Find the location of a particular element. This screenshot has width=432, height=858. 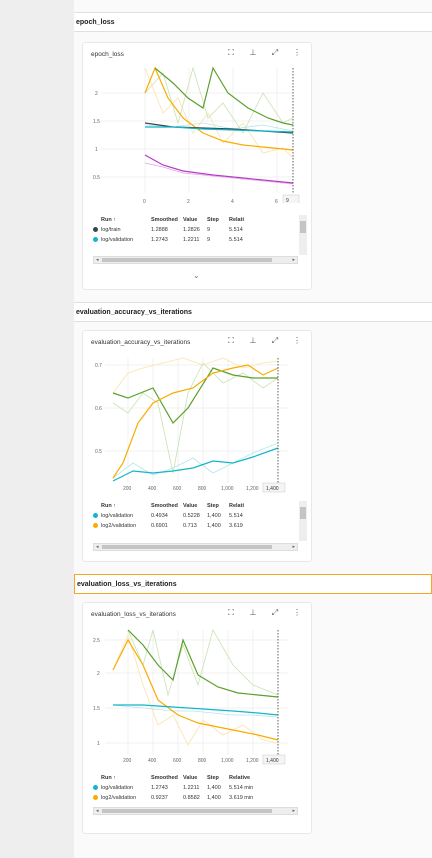

x-tick-label: 400 is located at coordinates (152, 489).